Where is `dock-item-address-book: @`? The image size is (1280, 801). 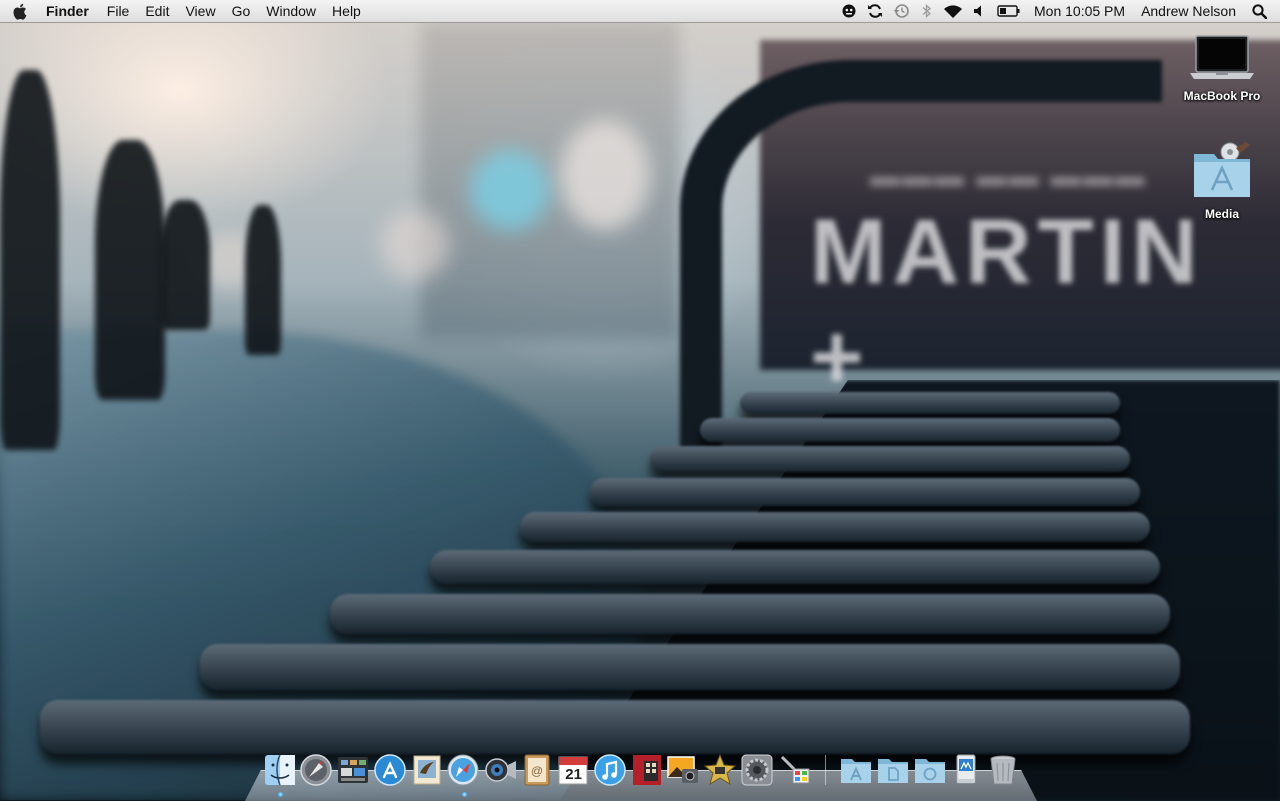 dock-item-address-book: @ is located at coordinates (536, 770).